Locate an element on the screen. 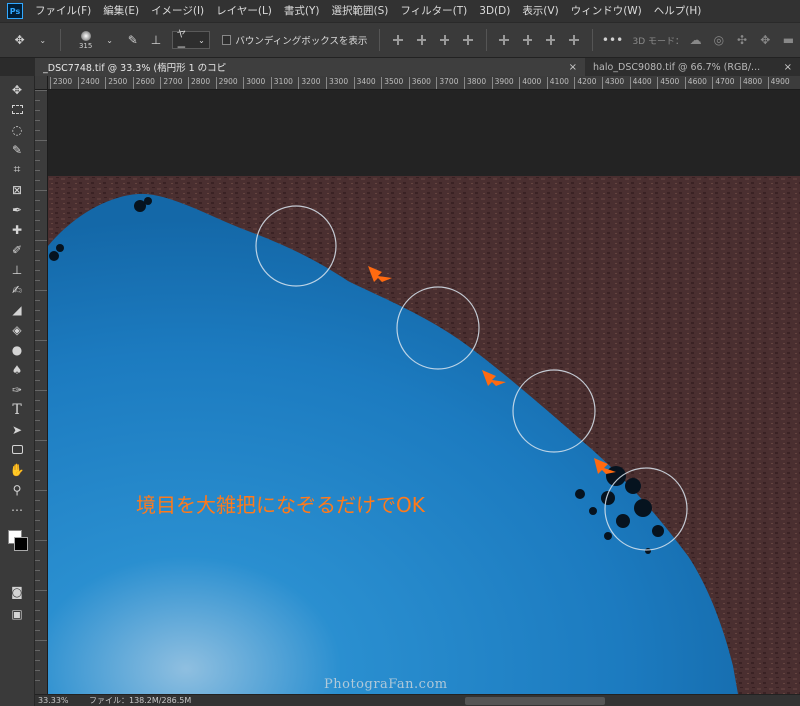 This screenshot has width=800, height=706. ruler-tick-label: 2800 is located at coordinates (199, 83).